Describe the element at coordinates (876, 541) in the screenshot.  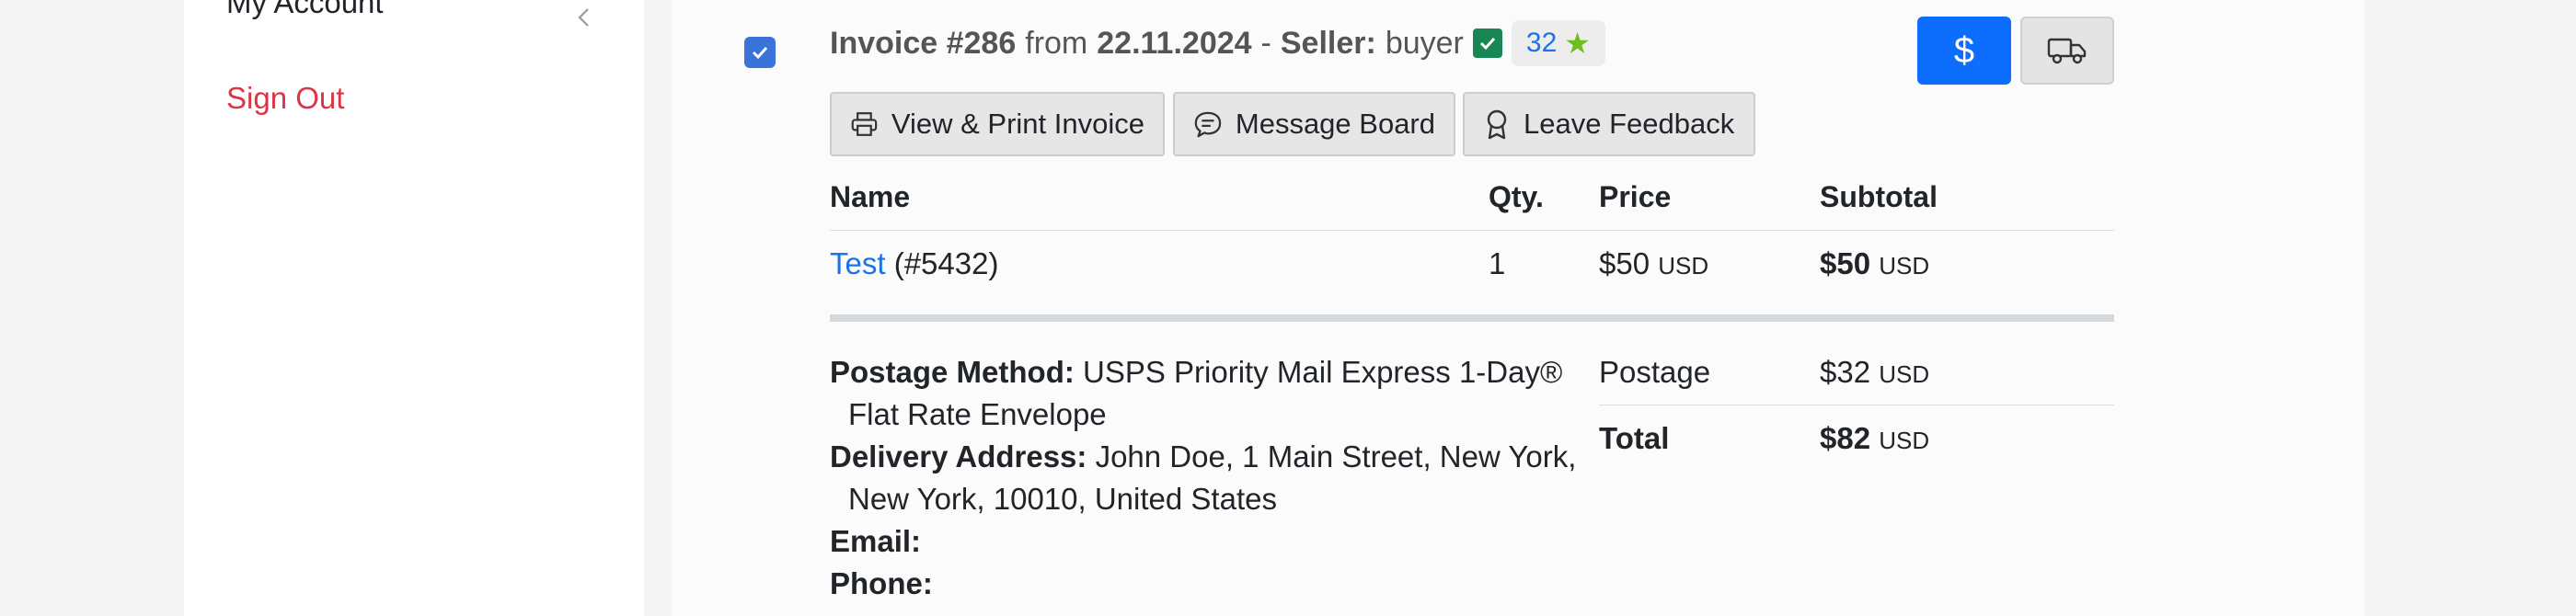
I see `email-label: Email:` at that location.